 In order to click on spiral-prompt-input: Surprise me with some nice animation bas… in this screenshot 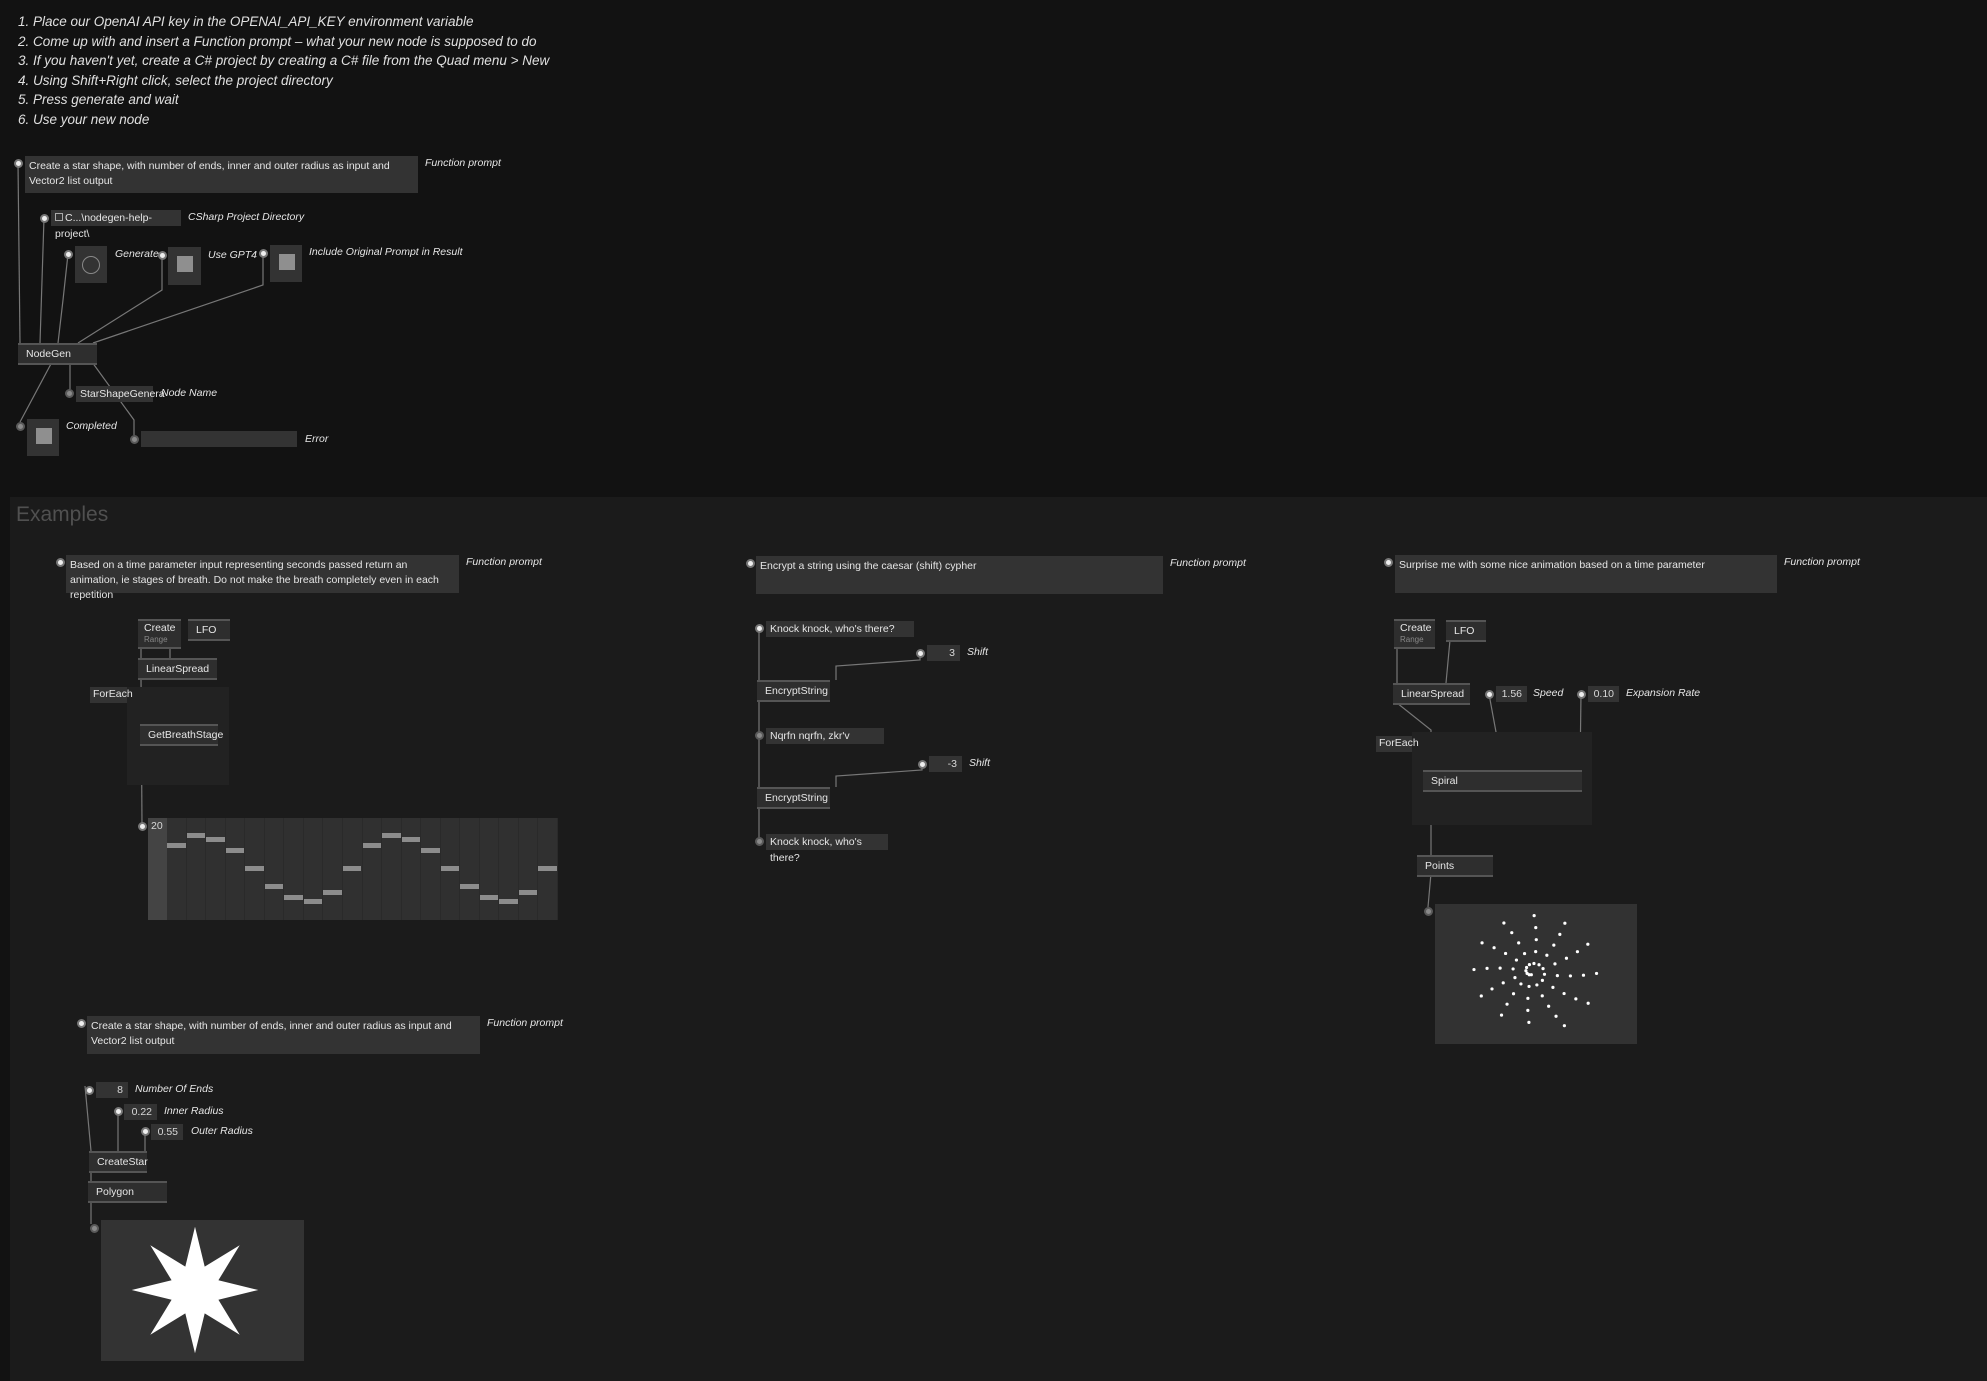, I will do `click(1586, 574)`.